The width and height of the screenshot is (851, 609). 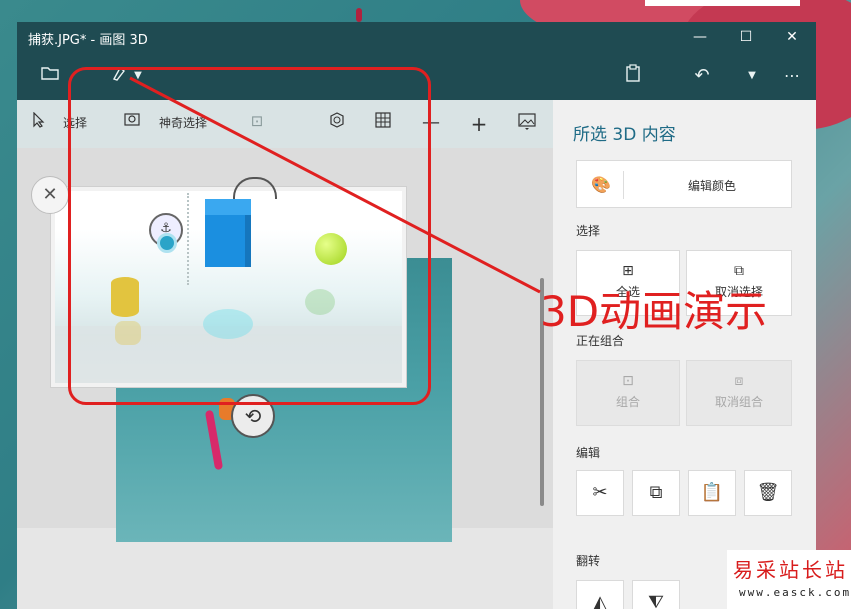 What do you see at coordinates (795, 592) in the screenshot?
I see `watermark-url: www.easck.com` at bounding box center [795, 592].